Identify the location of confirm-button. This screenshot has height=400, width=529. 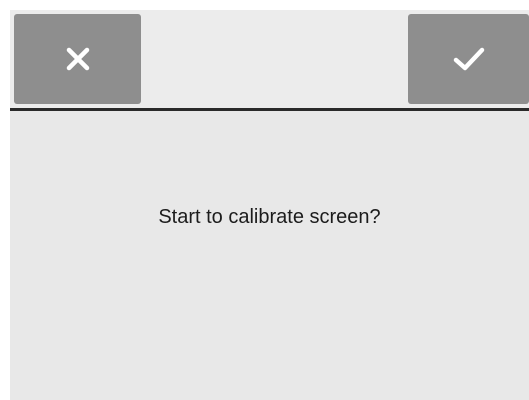
(468, 59).